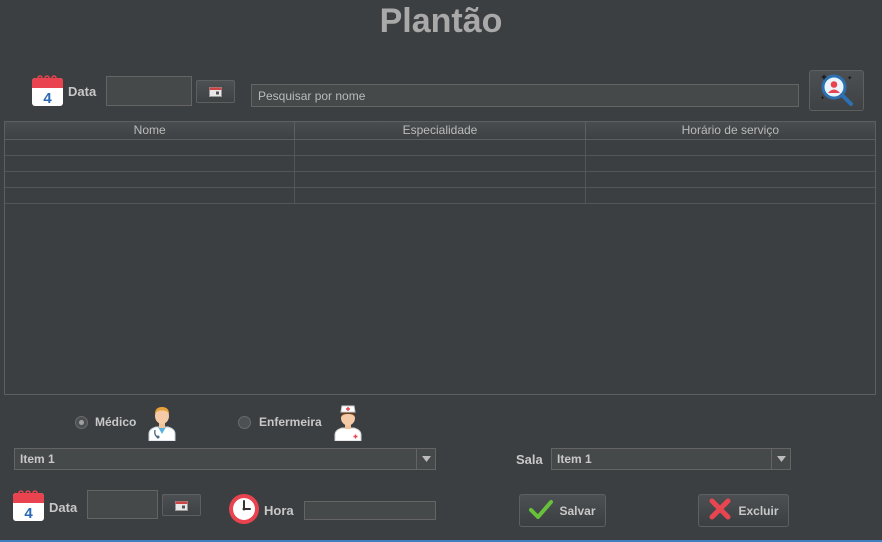 The width and height of the screenshot is (882, 542). I want to click on date-label: Data, so click(82, 91).